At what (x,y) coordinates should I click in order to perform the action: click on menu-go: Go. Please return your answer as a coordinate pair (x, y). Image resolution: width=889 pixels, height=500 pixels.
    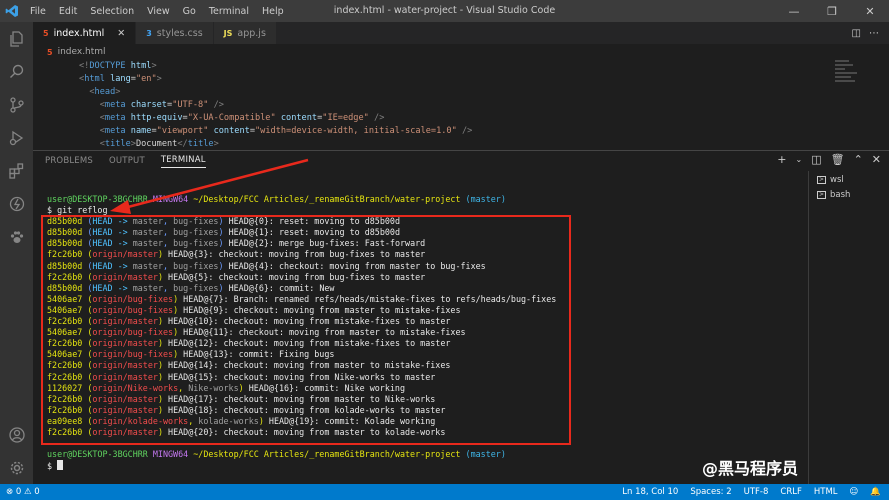
    Looking at the image, I should click on (189, 11).